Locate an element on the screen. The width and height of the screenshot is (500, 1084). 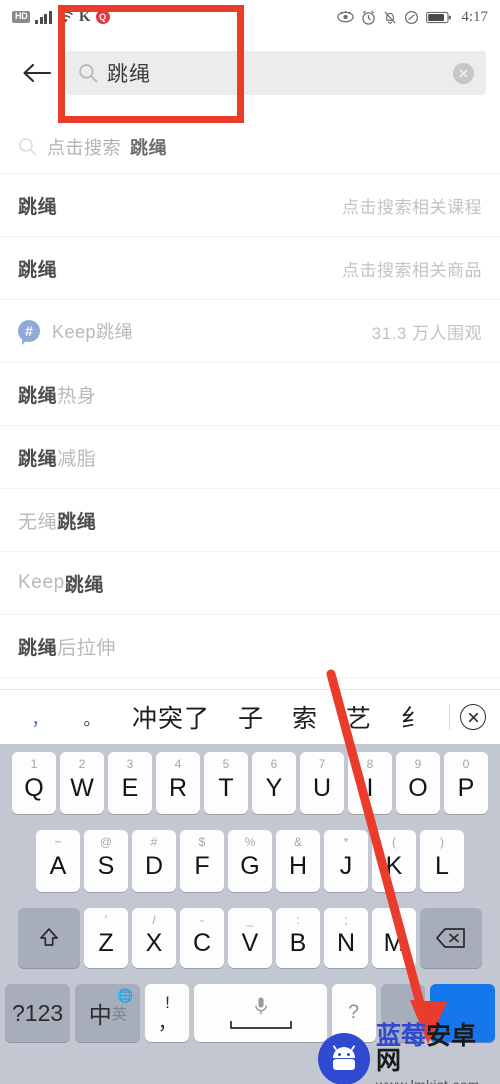
close-circle-icon is located at coordinates (473, 717).